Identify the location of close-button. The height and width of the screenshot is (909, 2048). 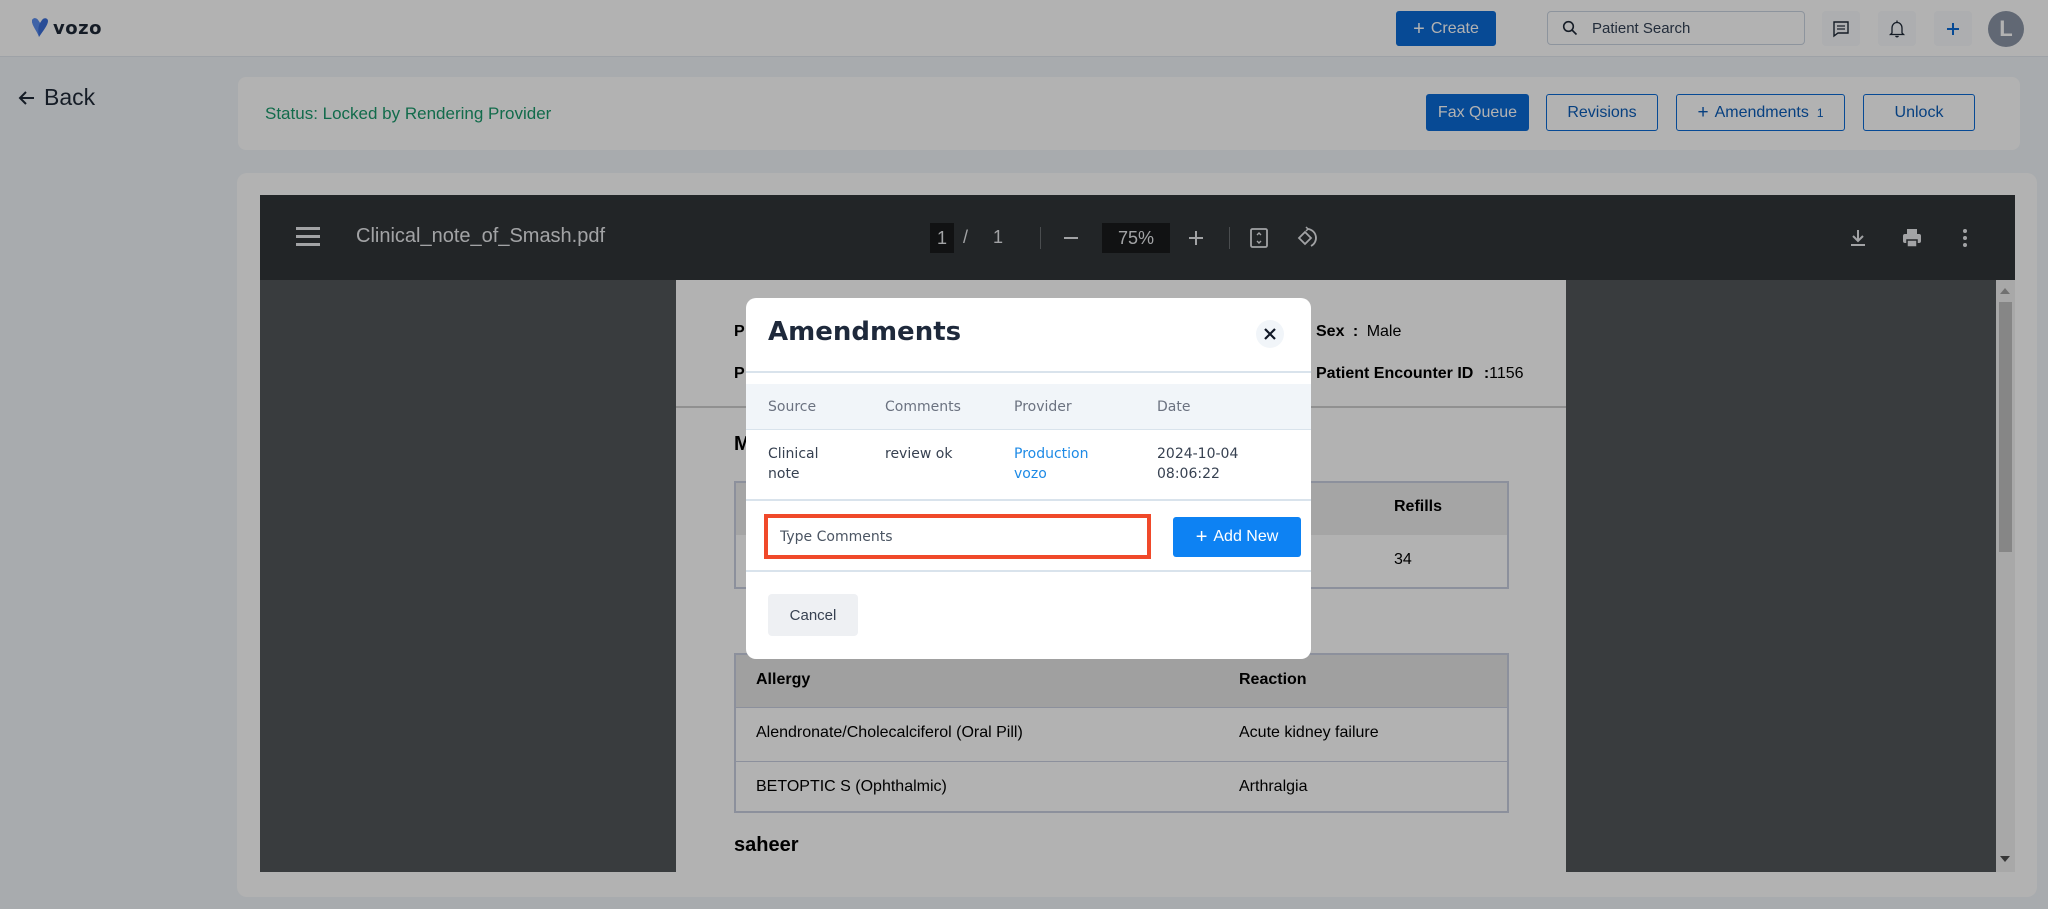
(1270, 334).